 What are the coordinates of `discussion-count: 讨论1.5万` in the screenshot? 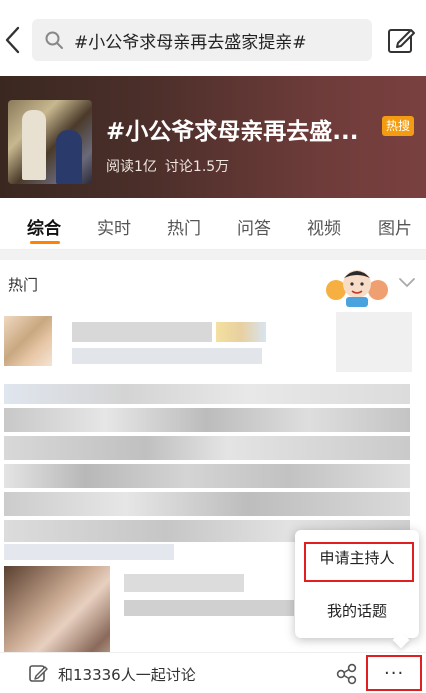 It's located at (197, 167).